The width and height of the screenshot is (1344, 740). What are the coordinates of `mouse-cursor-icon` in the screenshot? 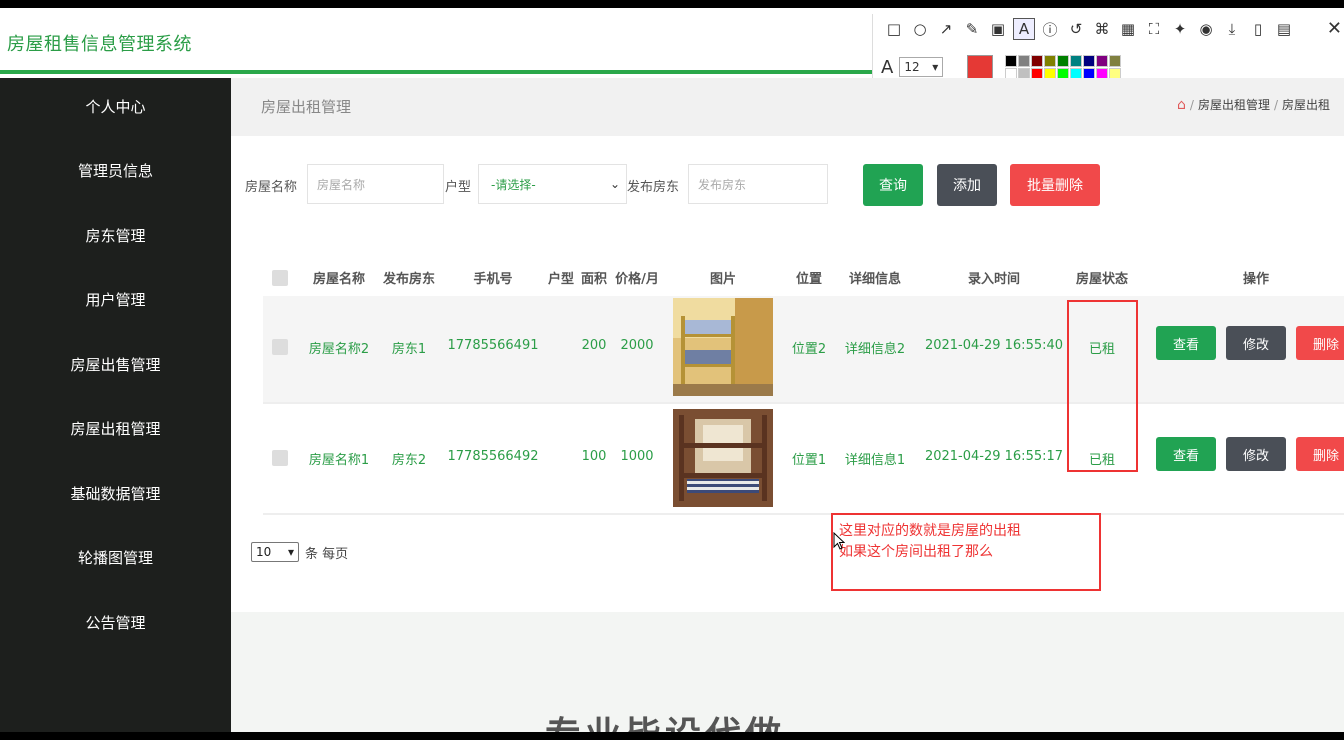 It's located at (839, 541).